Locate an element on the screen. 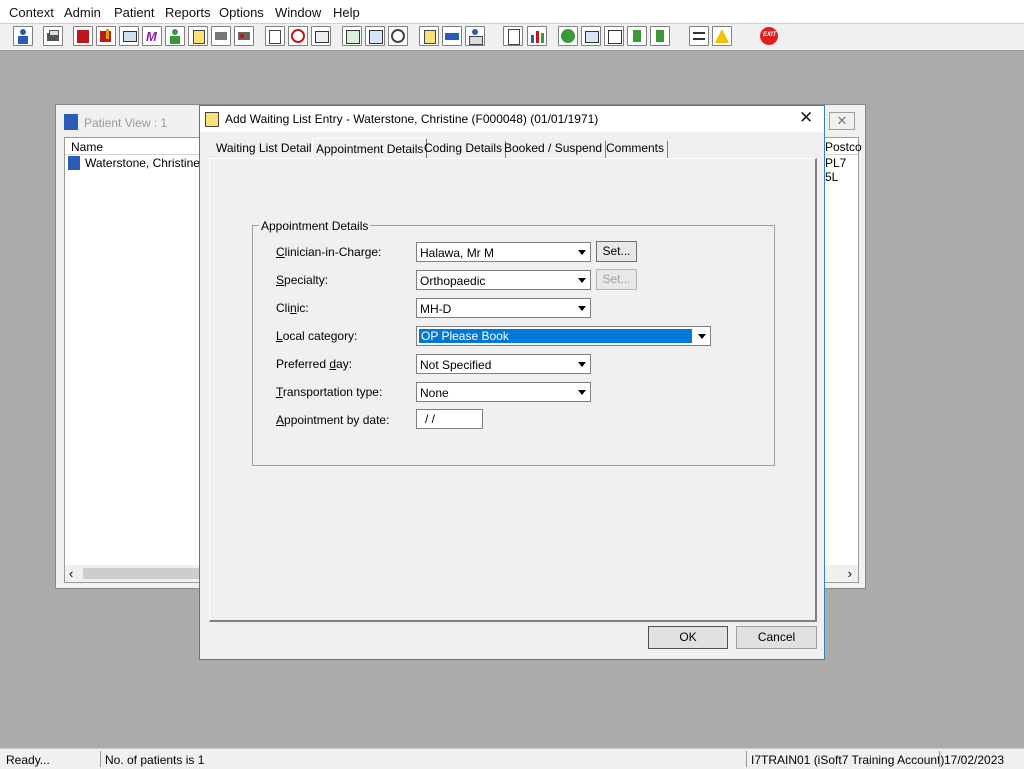 The image size is (1024, 769). exit-icon: EXIT is located at coordinates (769, 36).